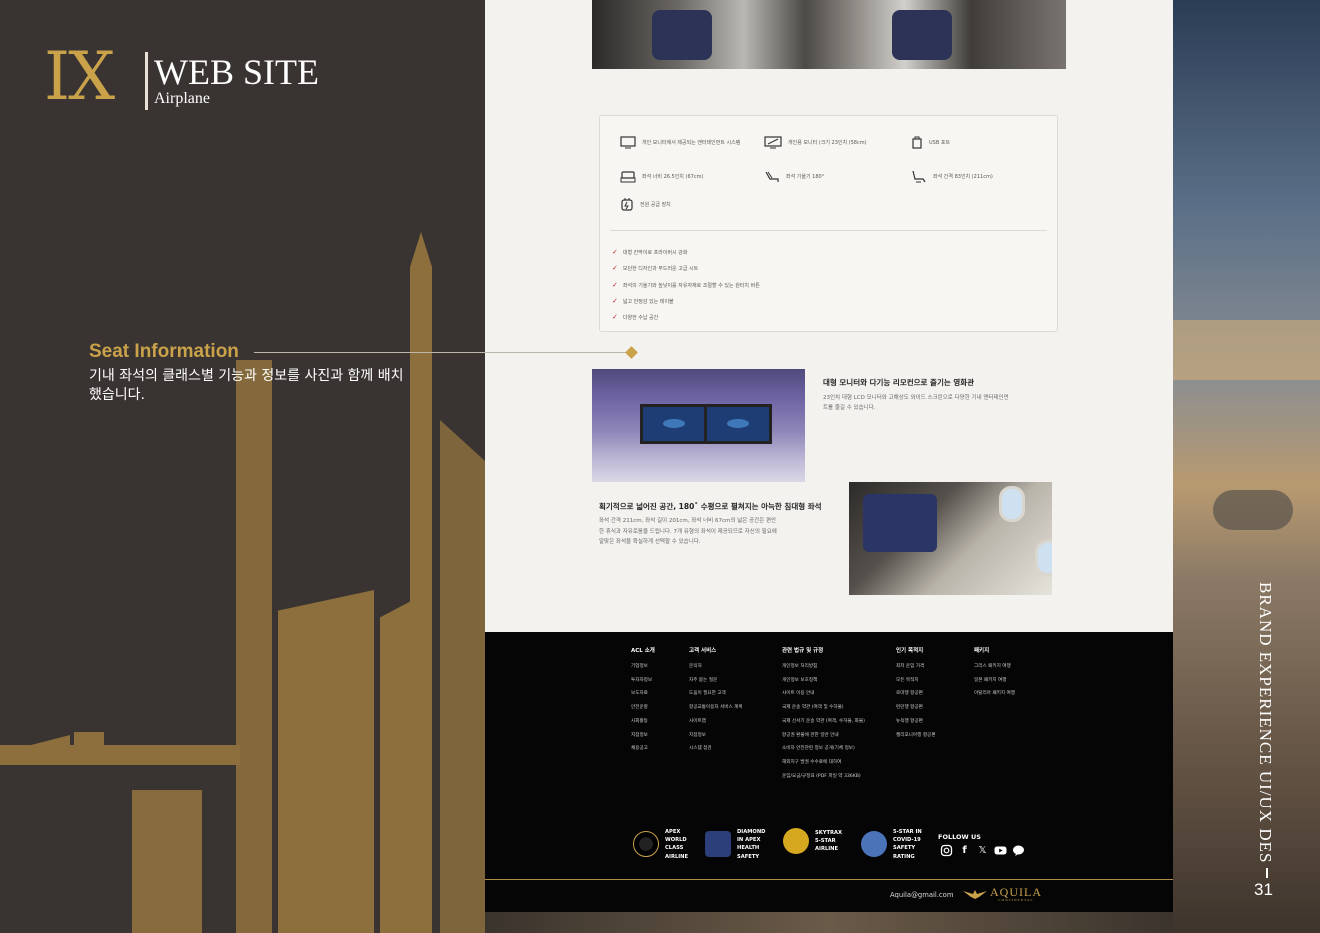 The image size is (1320, 933). What do you see at coordinates (916, 708) in the screenshot?
I see `footer-link: 런던행 항공편` at bounding box center [916, 708].